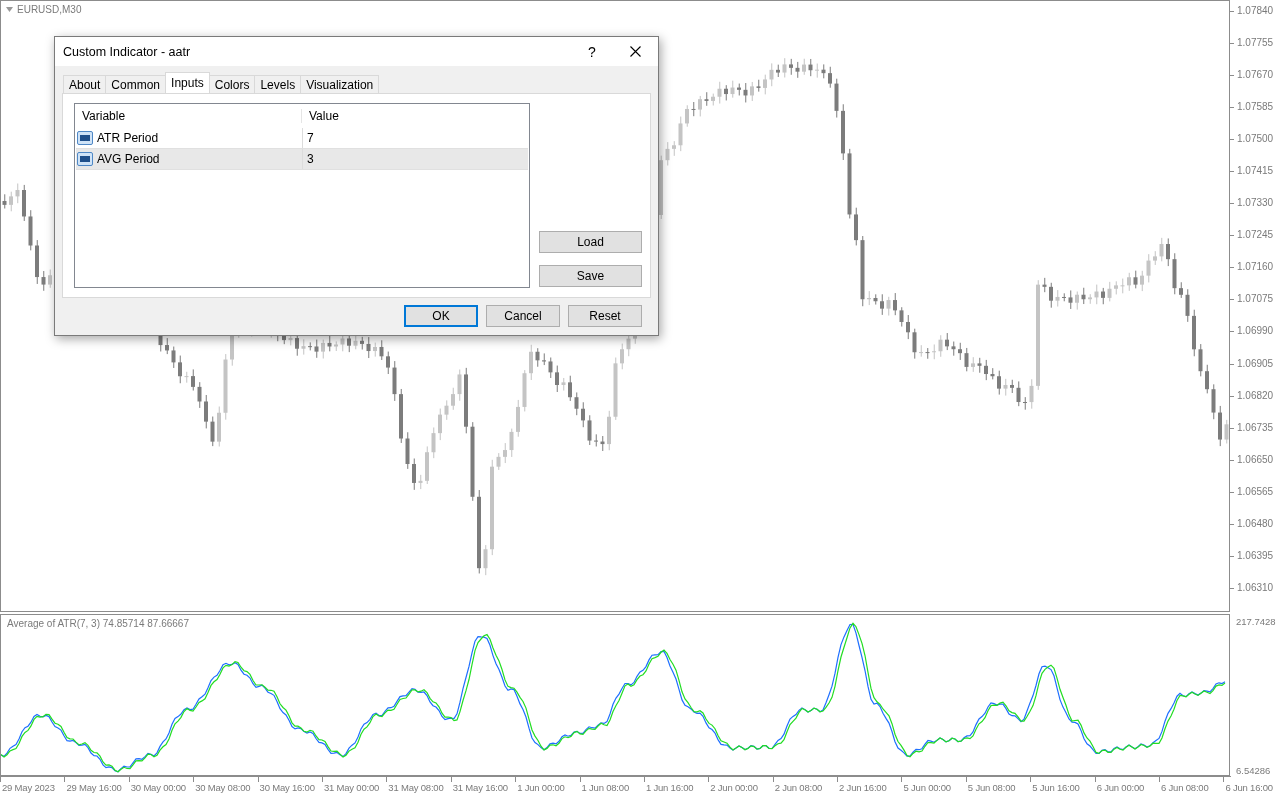 The width and height of the screenshot is (1280, 800). Describe the element at coordinates (1255, 363) in the screenshot. I see `price-axis-label: 1.06905` at that location.